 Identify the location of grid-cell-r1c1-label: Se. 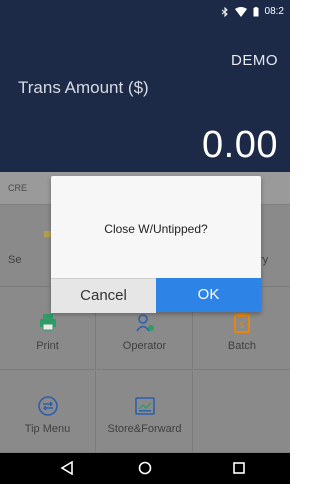
(15, 260).